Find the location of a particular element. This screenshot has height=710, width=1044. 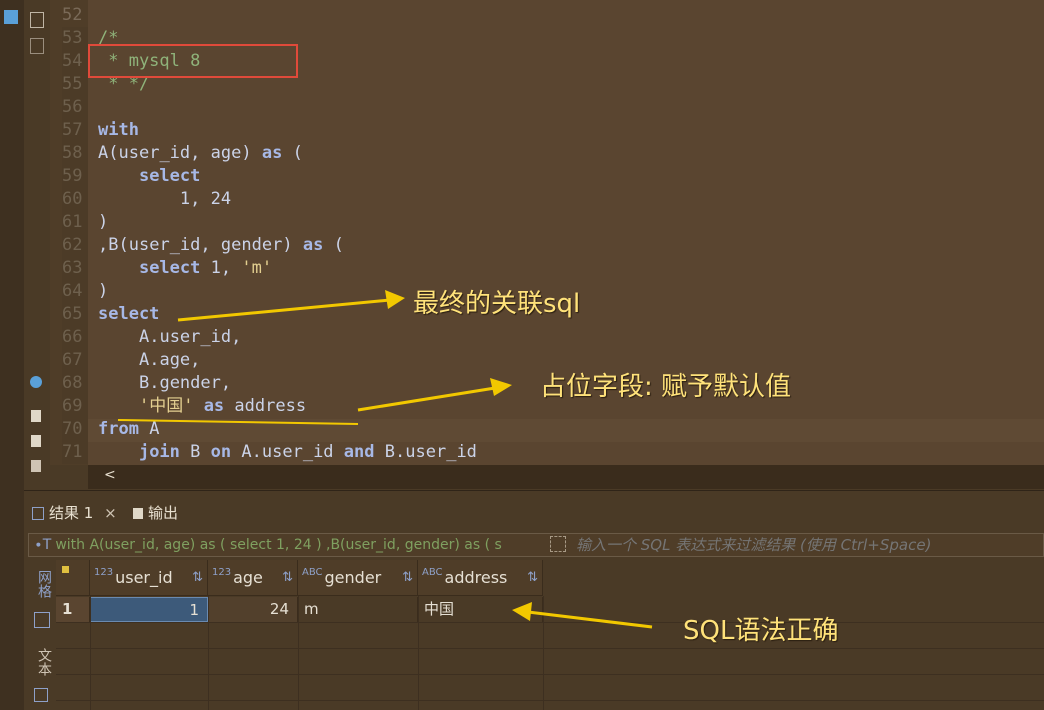

grid-row-line is located at coordinates (550, 700).